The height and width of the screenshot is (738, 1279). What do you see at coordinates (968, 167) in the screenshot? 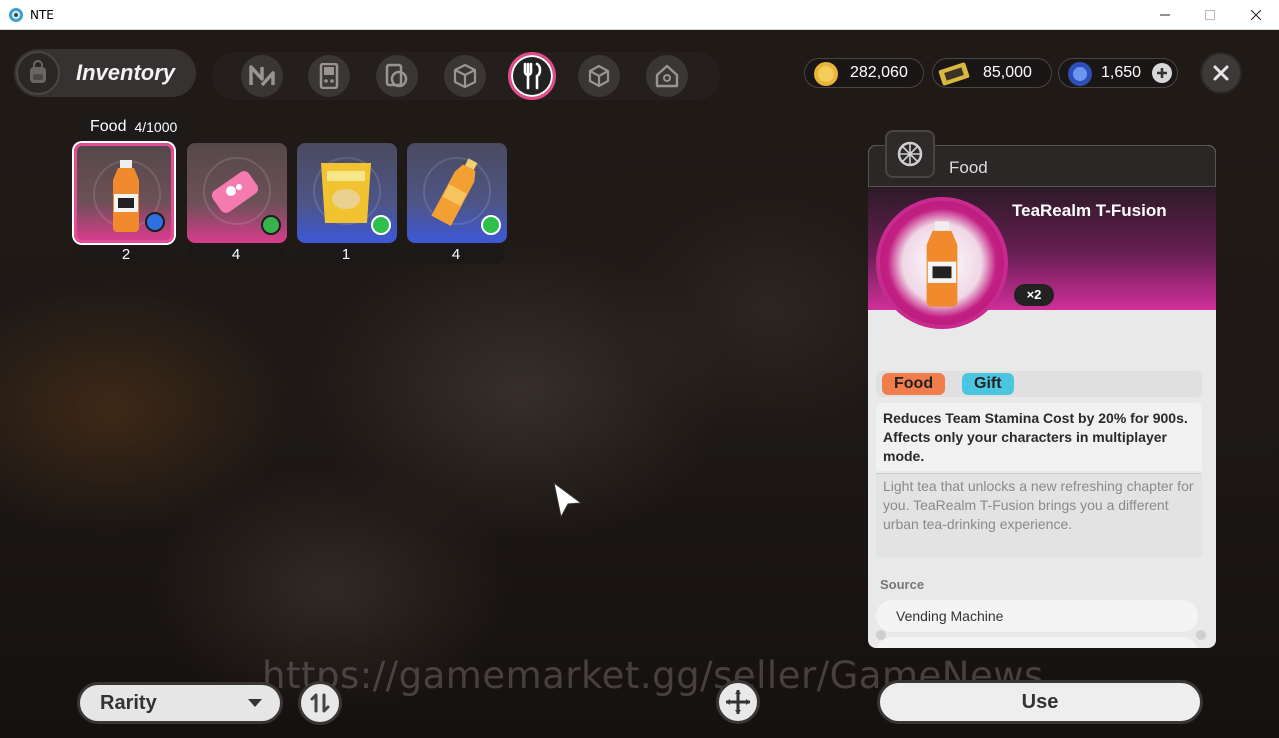
I see `detail-category: Food` at bounding box center [968, 167].